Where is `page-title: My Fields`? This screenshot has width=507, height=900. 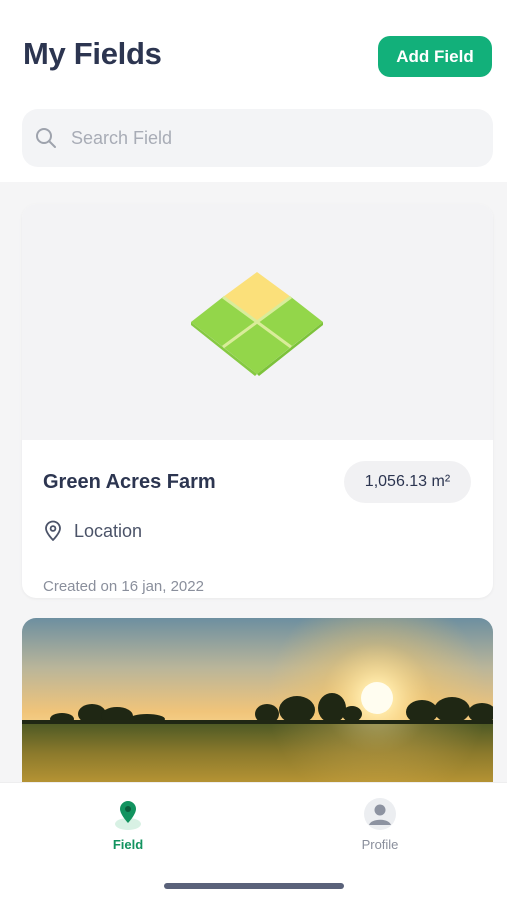 page-title: My Fields is located at coordinates (92, 53).